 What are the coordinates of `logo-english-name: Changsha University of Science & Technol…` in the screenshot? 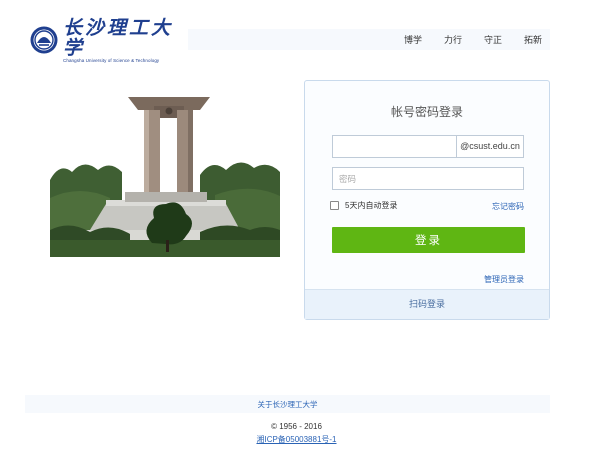 It's located at (111, 60).